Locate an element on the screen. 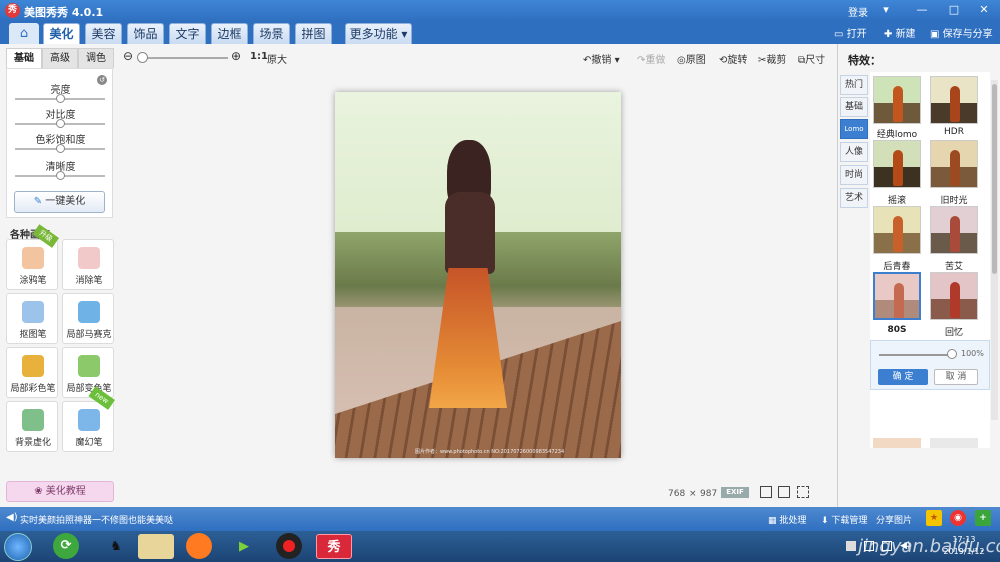 The height and width of the screenshot is (562, 1000). tab-beautify: 美化 is located at coordinates (61, 33).